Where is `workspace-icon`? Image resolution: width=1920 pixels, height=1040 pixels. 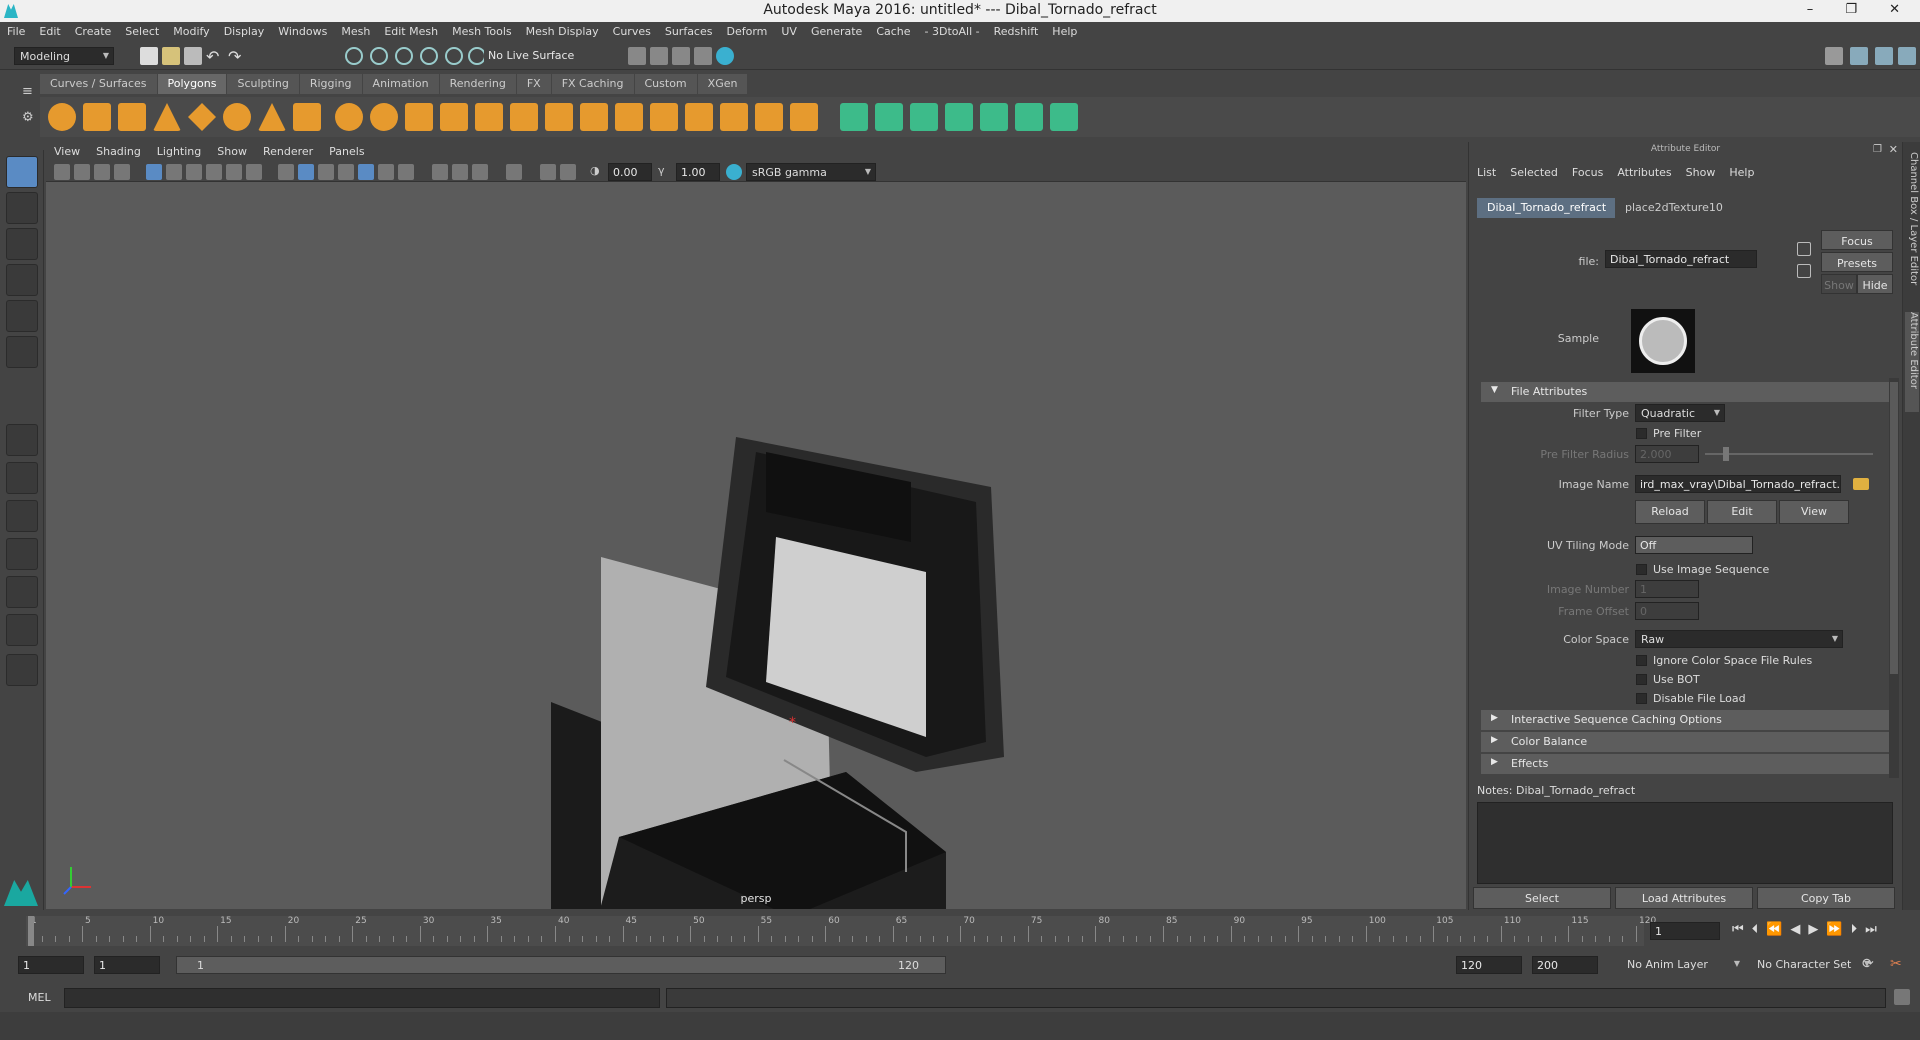 workspace-icon is located at coordinates (1834, 56).